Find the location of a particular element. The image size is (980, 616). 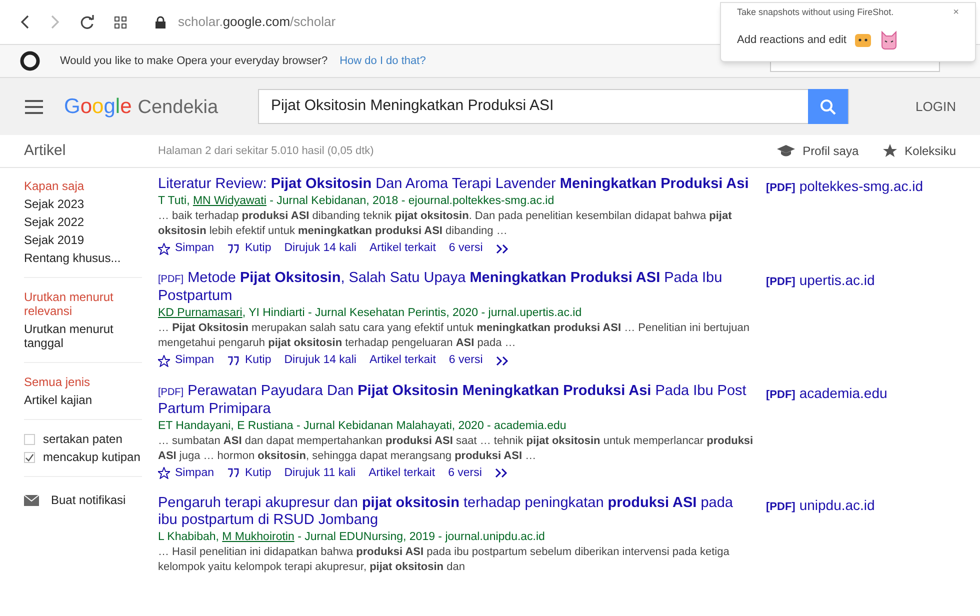

checkbox-label: sertakan paten is located at coordinates (82, 439).